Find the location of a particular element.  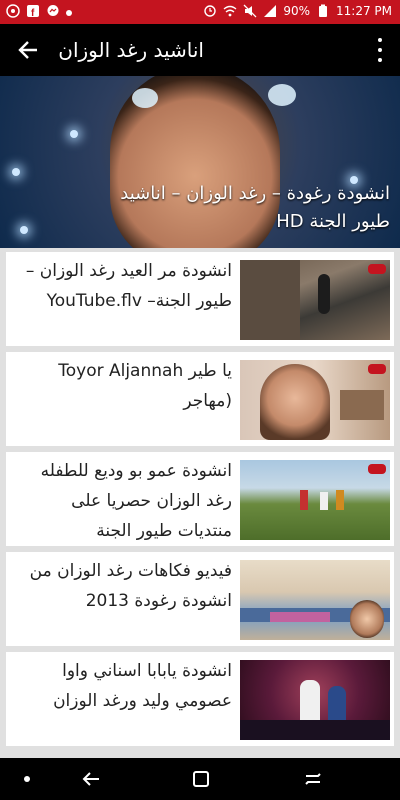

overflow-menu-button is located at coordinates (380, 50).